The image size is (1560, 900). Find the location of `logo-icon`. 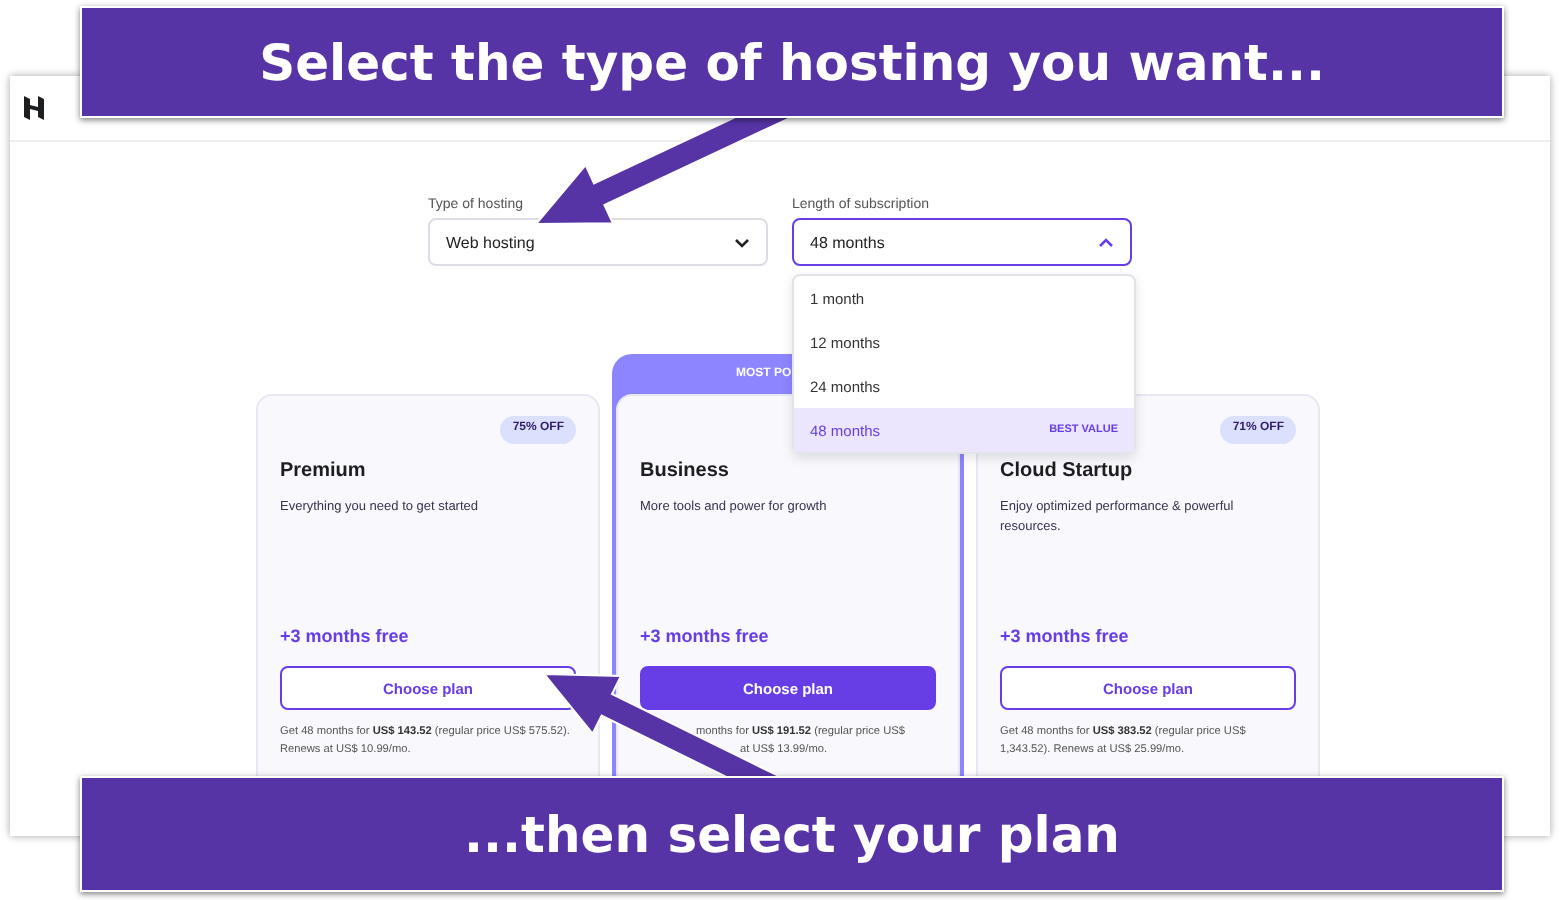

logo-icon is located at coordinates (34, 108).